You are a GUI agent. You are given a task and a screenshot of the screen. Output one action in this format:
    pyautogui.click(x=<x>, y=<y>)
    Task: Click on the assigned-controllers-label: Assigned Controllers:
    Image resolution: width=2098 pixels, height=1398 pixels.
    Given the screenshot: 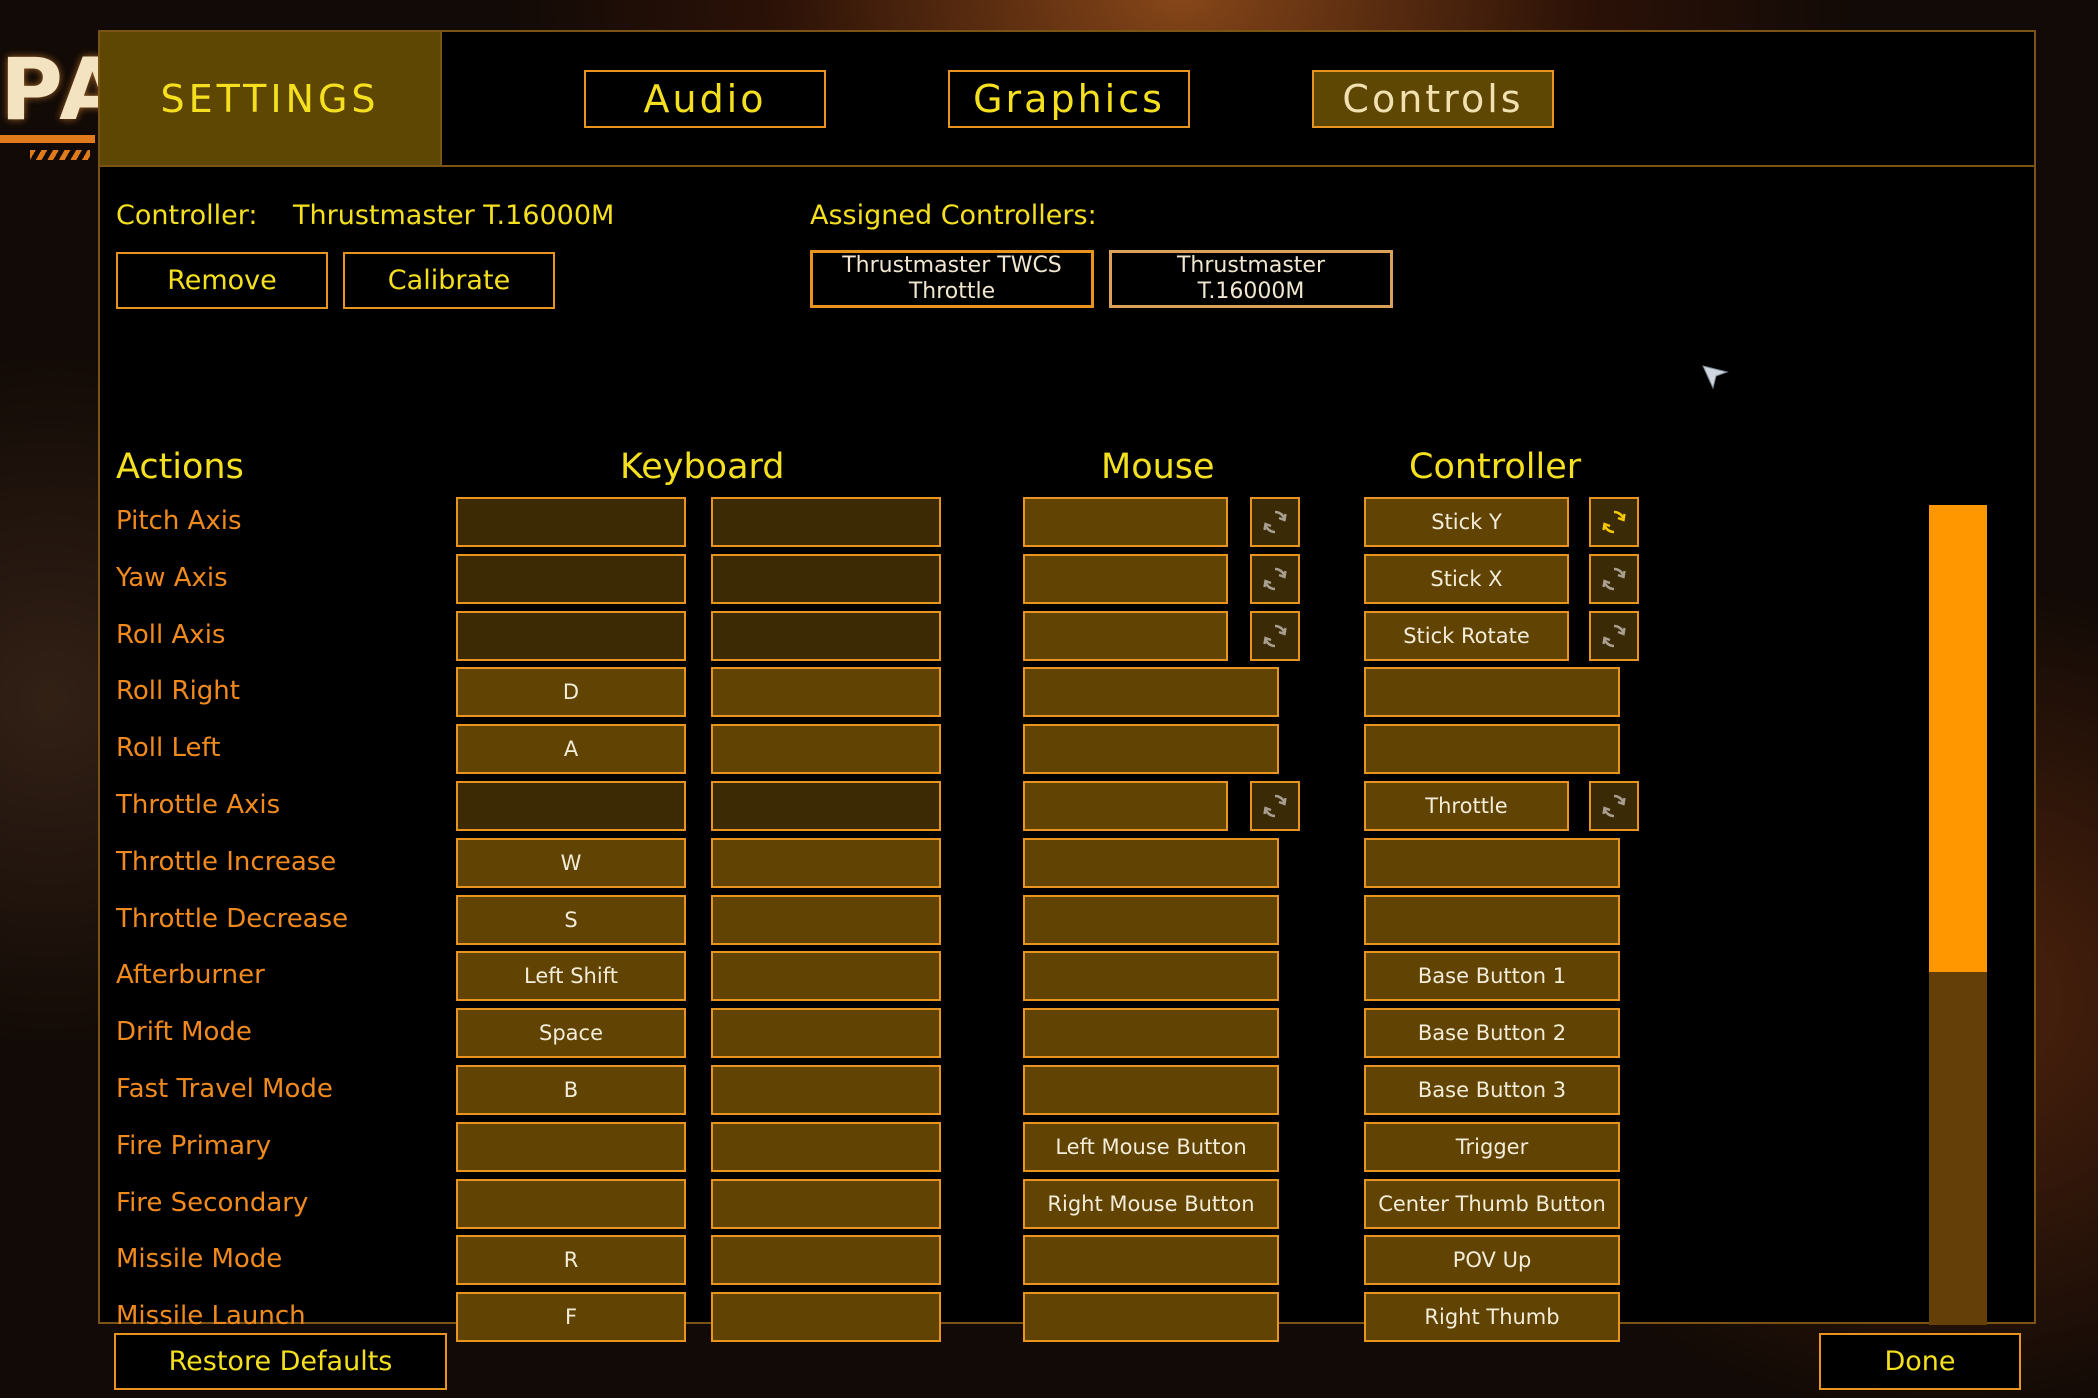 What is the action you would take?
    pyautogui.click(x=953, y=215)
    